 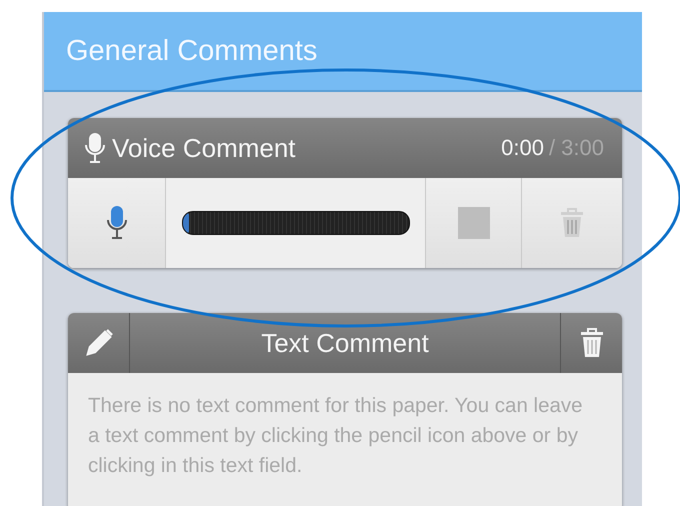 I want to click on stop-icon, so click(x=474, y=223).